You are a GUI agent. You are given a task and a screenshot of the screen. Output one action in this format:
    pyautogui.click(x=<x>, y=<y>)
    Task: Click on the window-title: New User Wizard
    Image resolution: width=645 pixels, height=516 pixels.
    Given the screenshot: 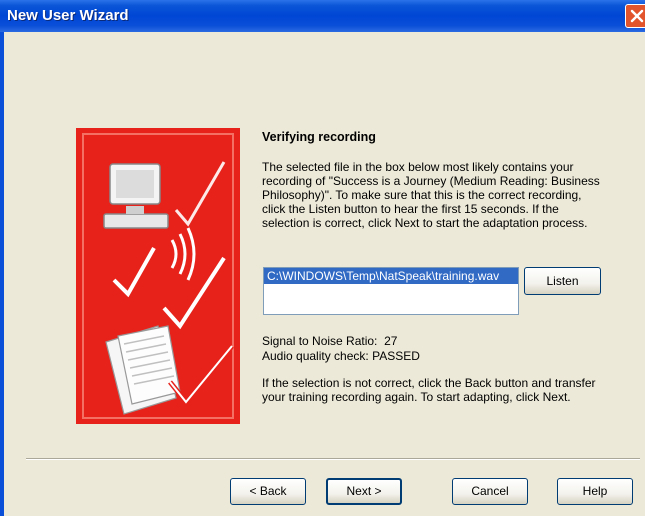 What is the action you would take?
    pyautogui.click(x=68, y=15)
    